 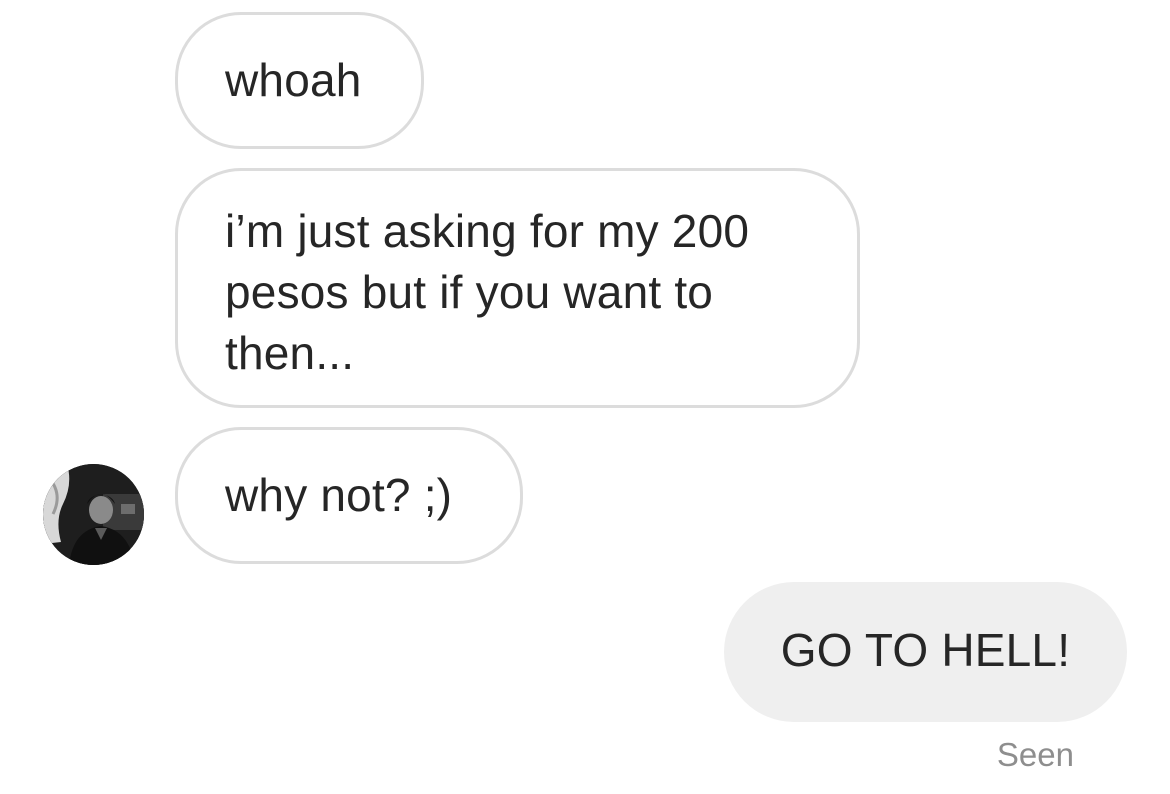 What do you see at coordinates (339, 495) in the screenshot?
I see `message-text: why not? ;)` at bounding box center [339, 495].